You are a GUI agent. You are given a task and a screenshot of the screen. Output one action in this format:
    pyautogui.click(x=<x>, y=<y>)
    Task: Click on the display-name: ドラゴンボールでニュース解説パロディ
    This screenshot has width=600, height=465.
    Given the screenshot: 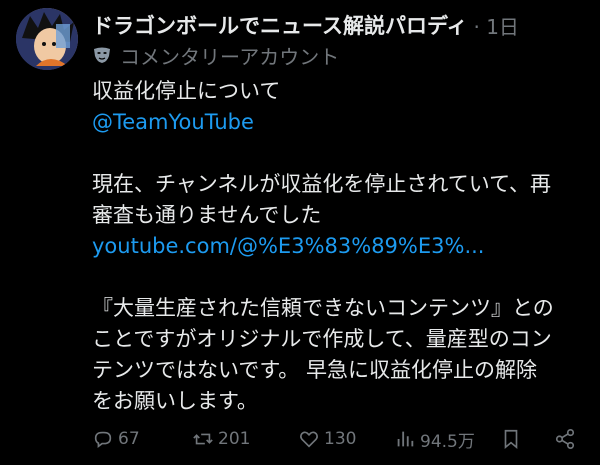 What is the action you would take?
    pyautogui.click(x=279, y=25)
    